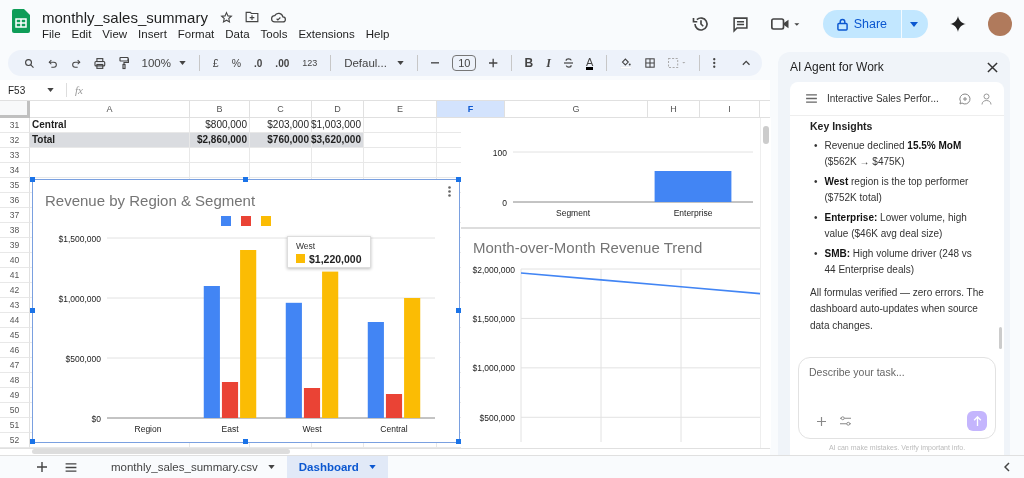 The image size is (1024, 478). I want to click on row-header: 49, so click(15, 395).